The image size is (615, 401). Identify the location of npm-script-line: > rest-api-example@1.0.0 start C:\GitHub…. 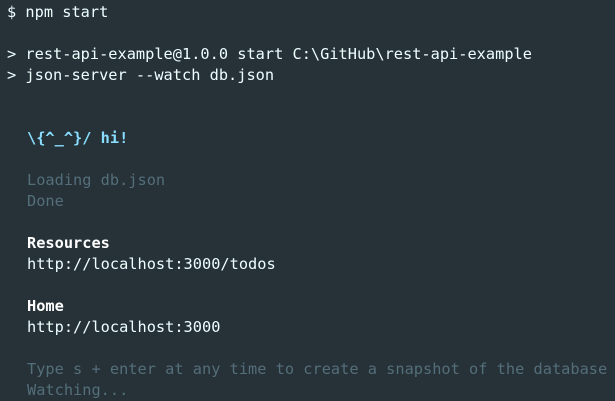
(269, 54).